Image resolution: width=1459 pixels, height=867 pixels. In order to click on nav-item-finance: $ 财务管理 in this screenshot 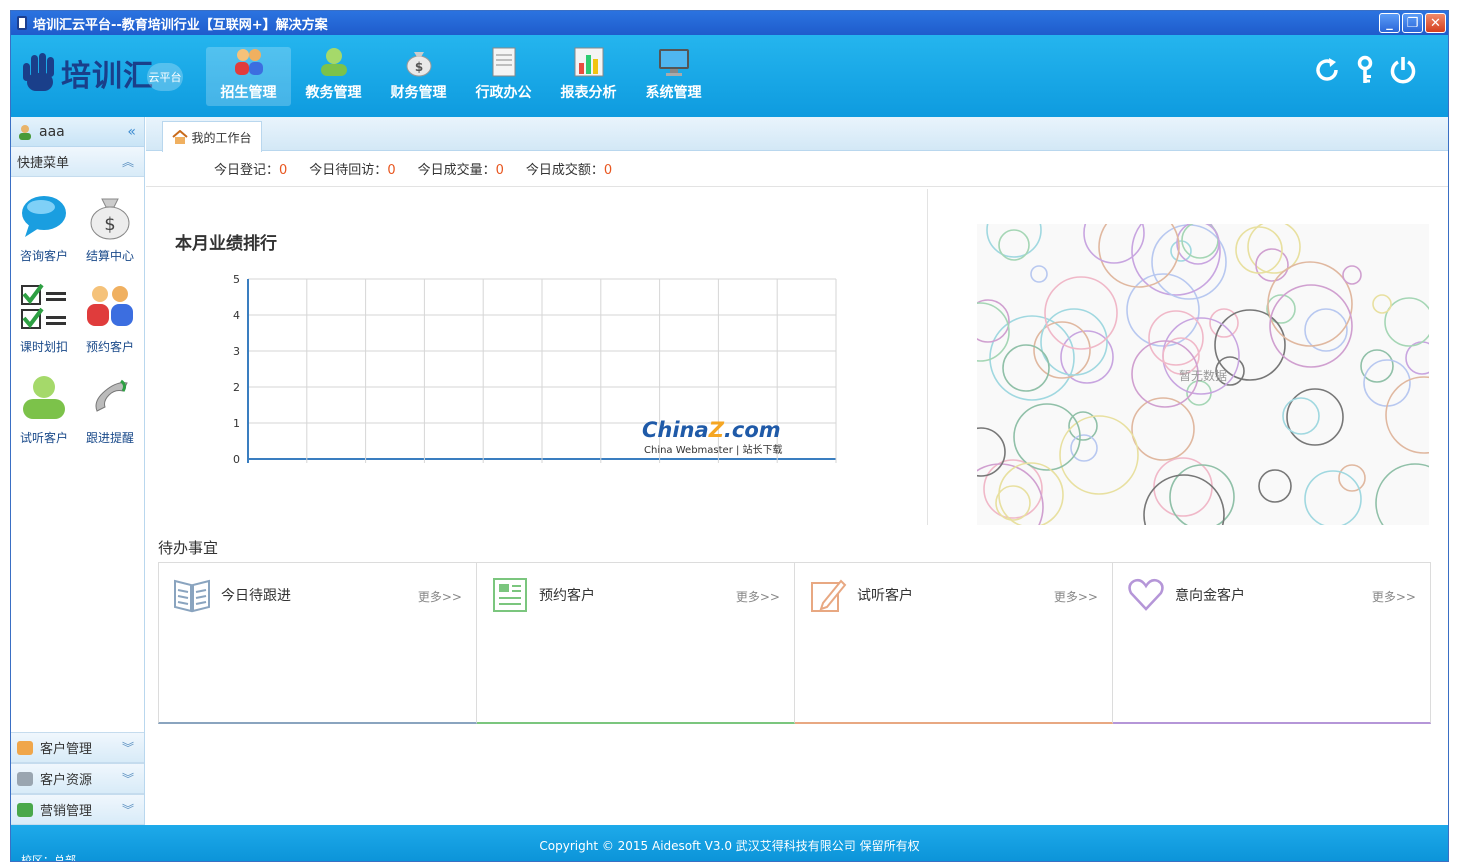, I will do `click(418, 76)`.